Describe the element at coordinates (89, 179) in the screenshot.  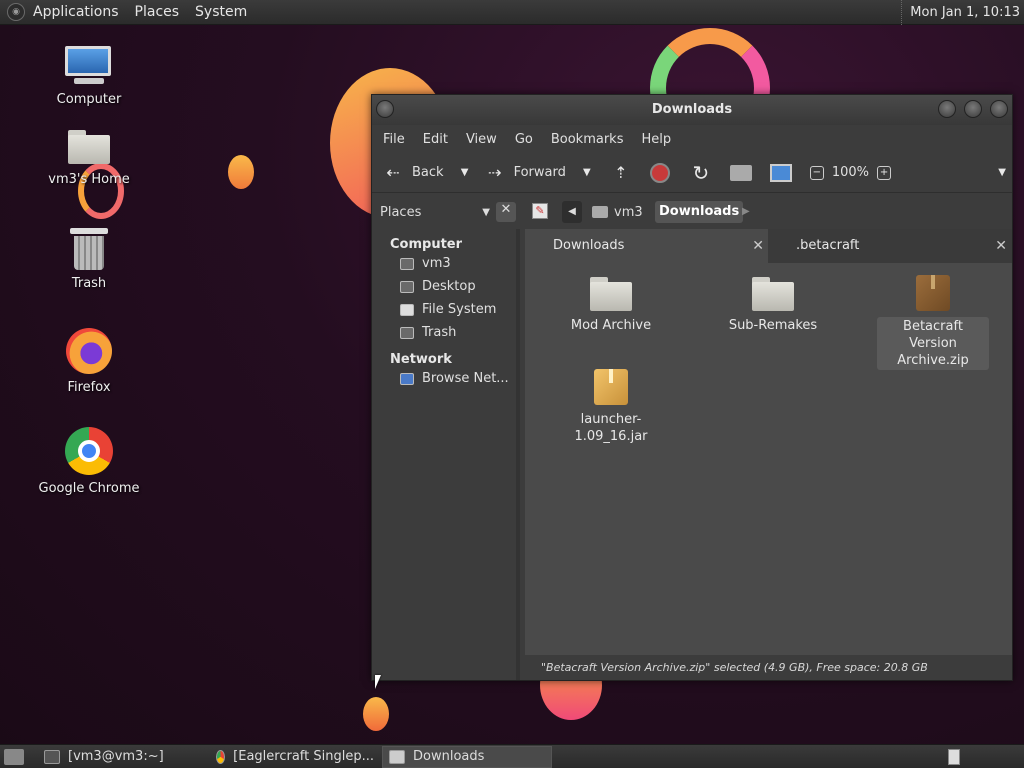
I see `desktop-icon-label: vm3's Home` at that location.